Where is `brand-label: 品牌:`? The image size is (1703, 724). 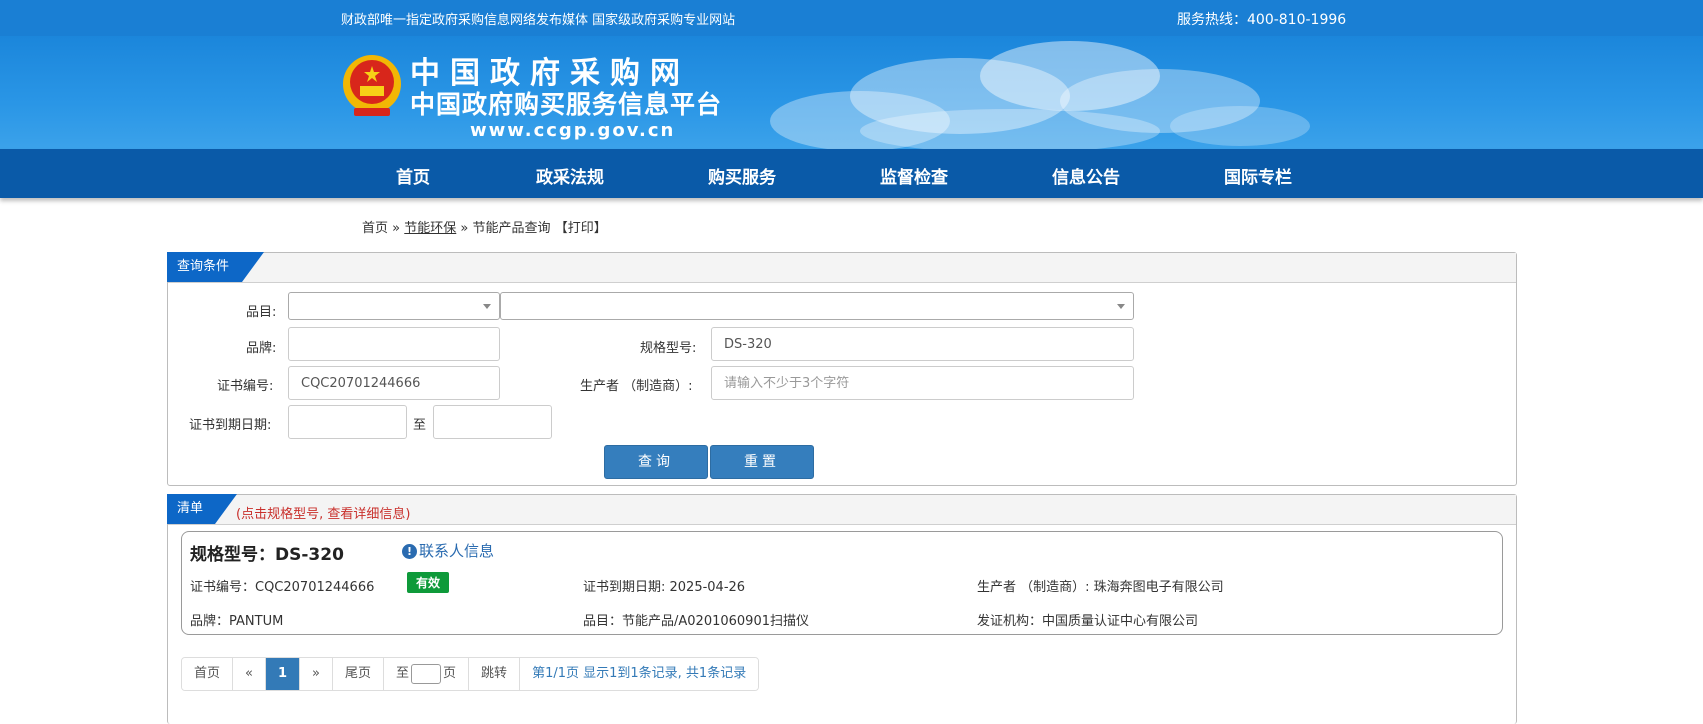 brand-label: 品牌: is located at coordinates (261, 348).